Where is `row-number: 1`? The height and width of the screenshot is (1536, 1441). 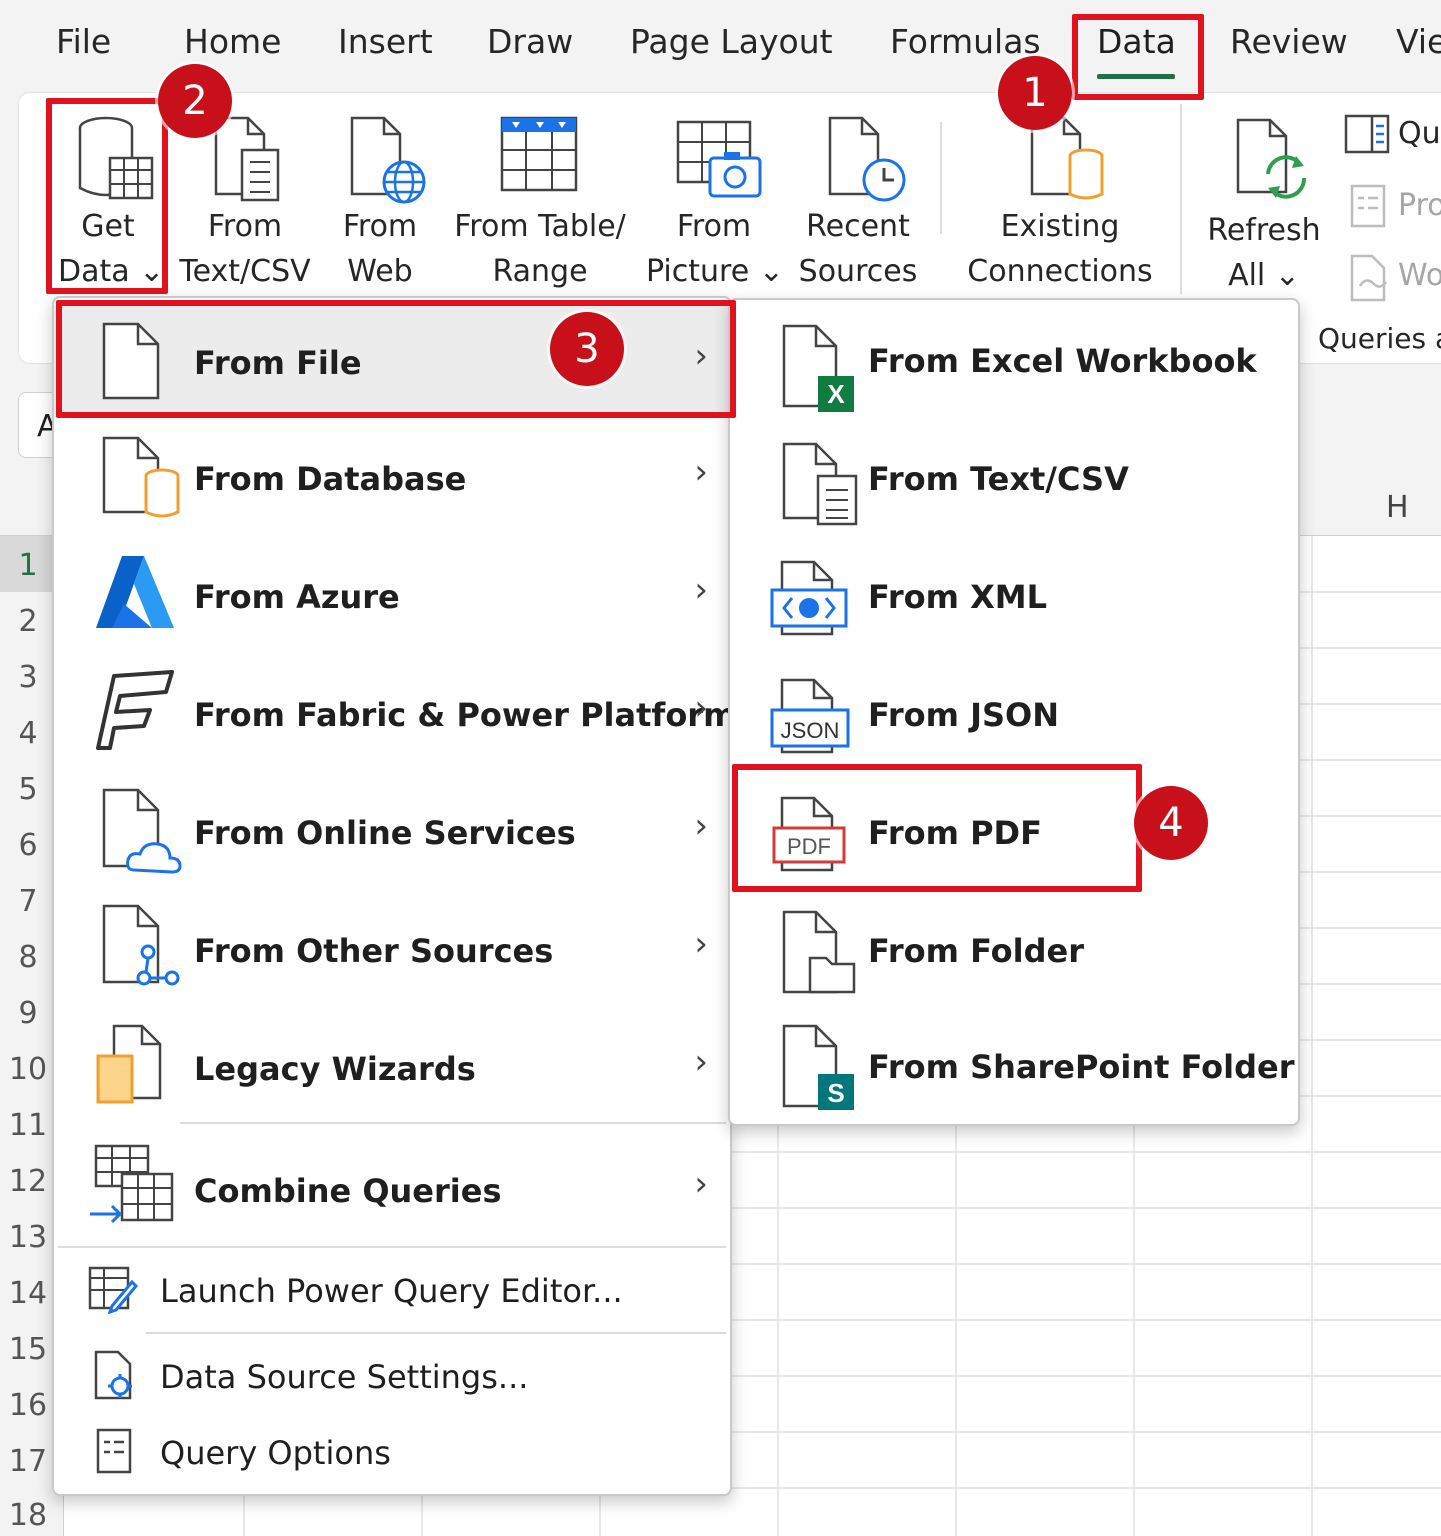 row-number: 1 is located at coordinates (28, 565).